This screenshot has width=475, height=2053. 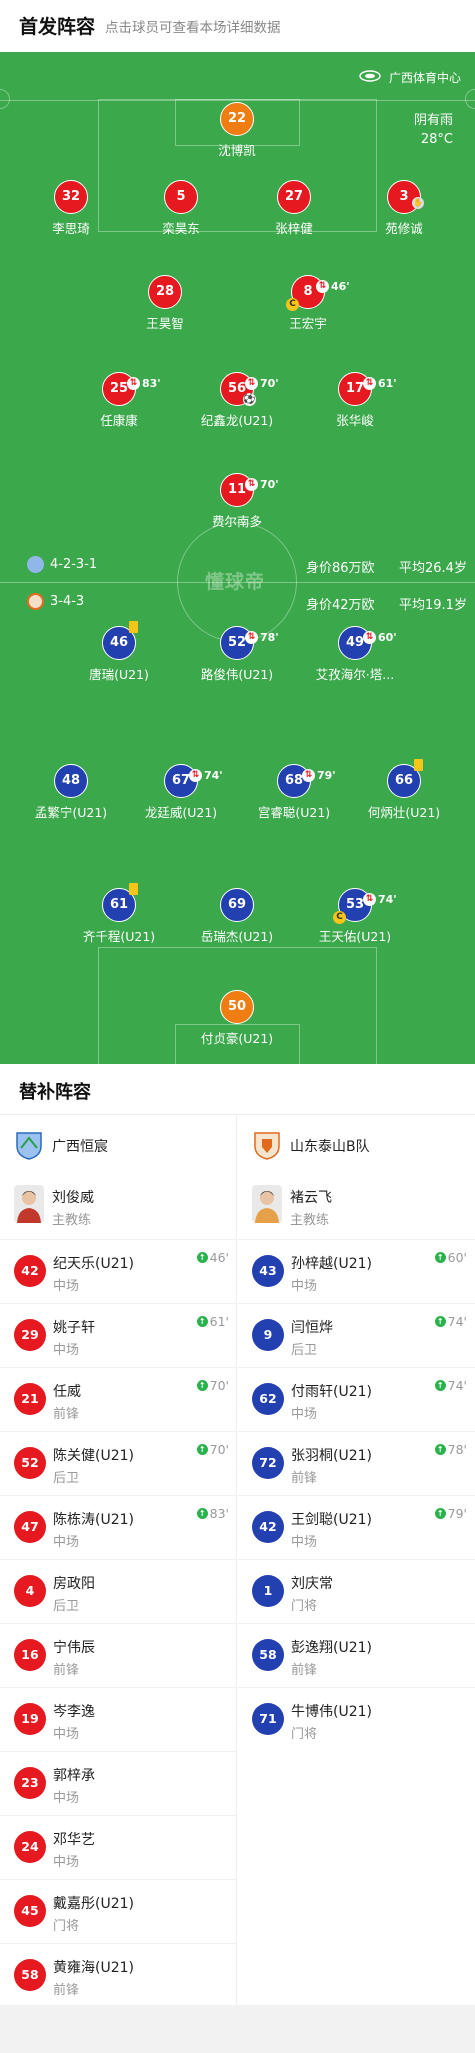 What do you see at coordinates (356, 1335) in the screenshot?
I see `sub-player-row: 9 闫恒烨 后卫 ↑ 74'` at bounding box center [356, 1335].